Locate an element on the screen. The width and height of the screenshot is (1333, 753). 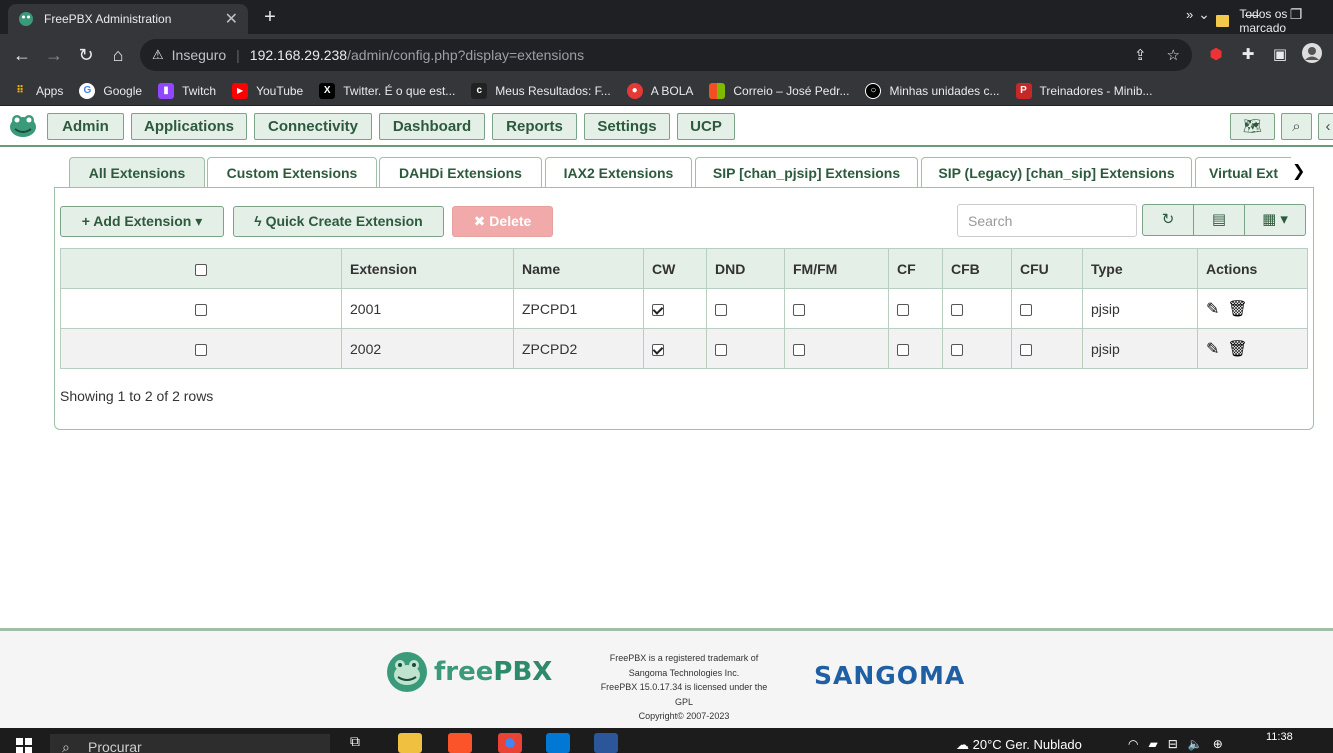
word-icon is located at coordinates (606, 743).